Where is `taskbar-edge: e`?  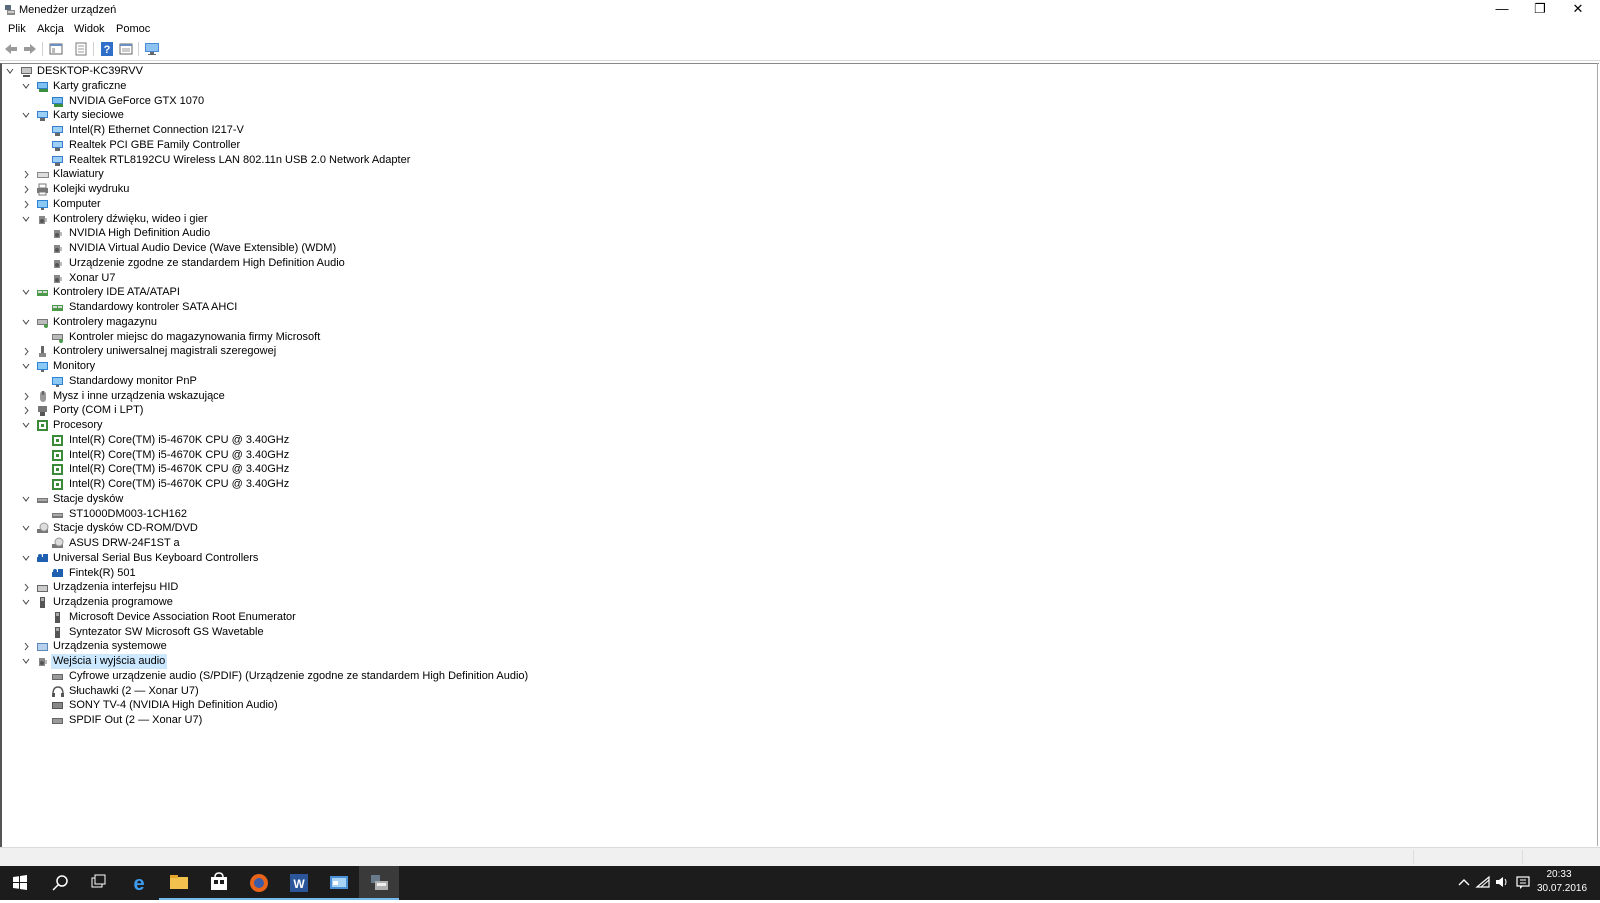
taskbar-edge: e is located at coordinates (139, 883).